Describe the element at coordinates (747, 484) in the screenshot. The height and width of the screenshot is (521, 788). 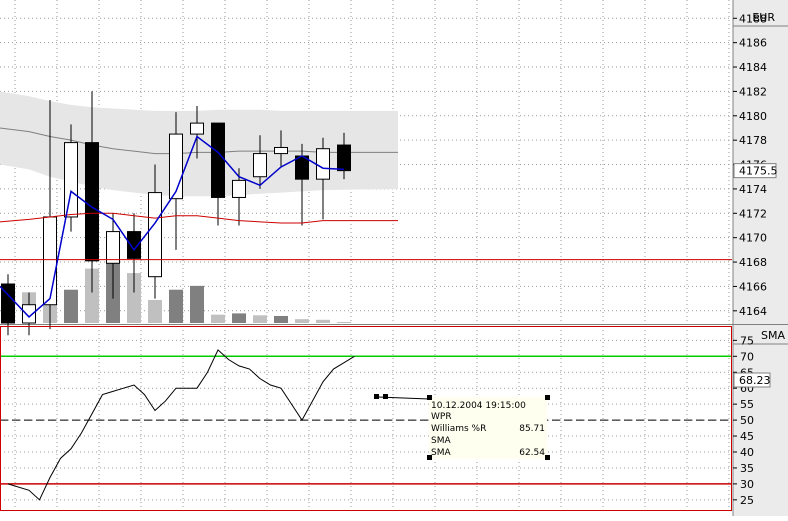
I see `indicator-tick-label: 30` at that location.